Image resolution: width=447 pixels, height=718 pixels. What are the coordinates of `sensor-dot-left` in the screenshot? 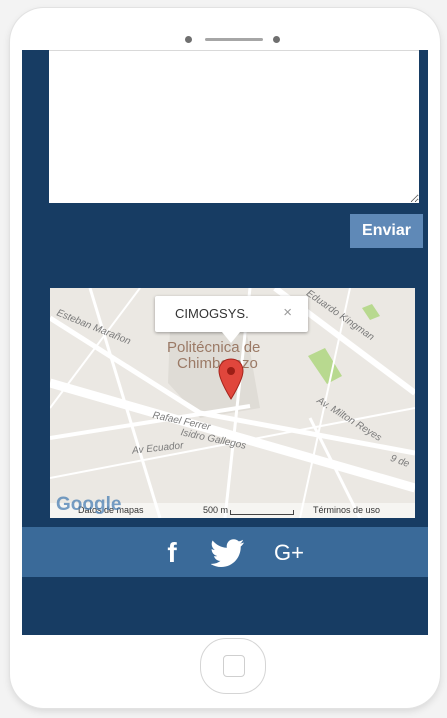 It's located at (188, 39).